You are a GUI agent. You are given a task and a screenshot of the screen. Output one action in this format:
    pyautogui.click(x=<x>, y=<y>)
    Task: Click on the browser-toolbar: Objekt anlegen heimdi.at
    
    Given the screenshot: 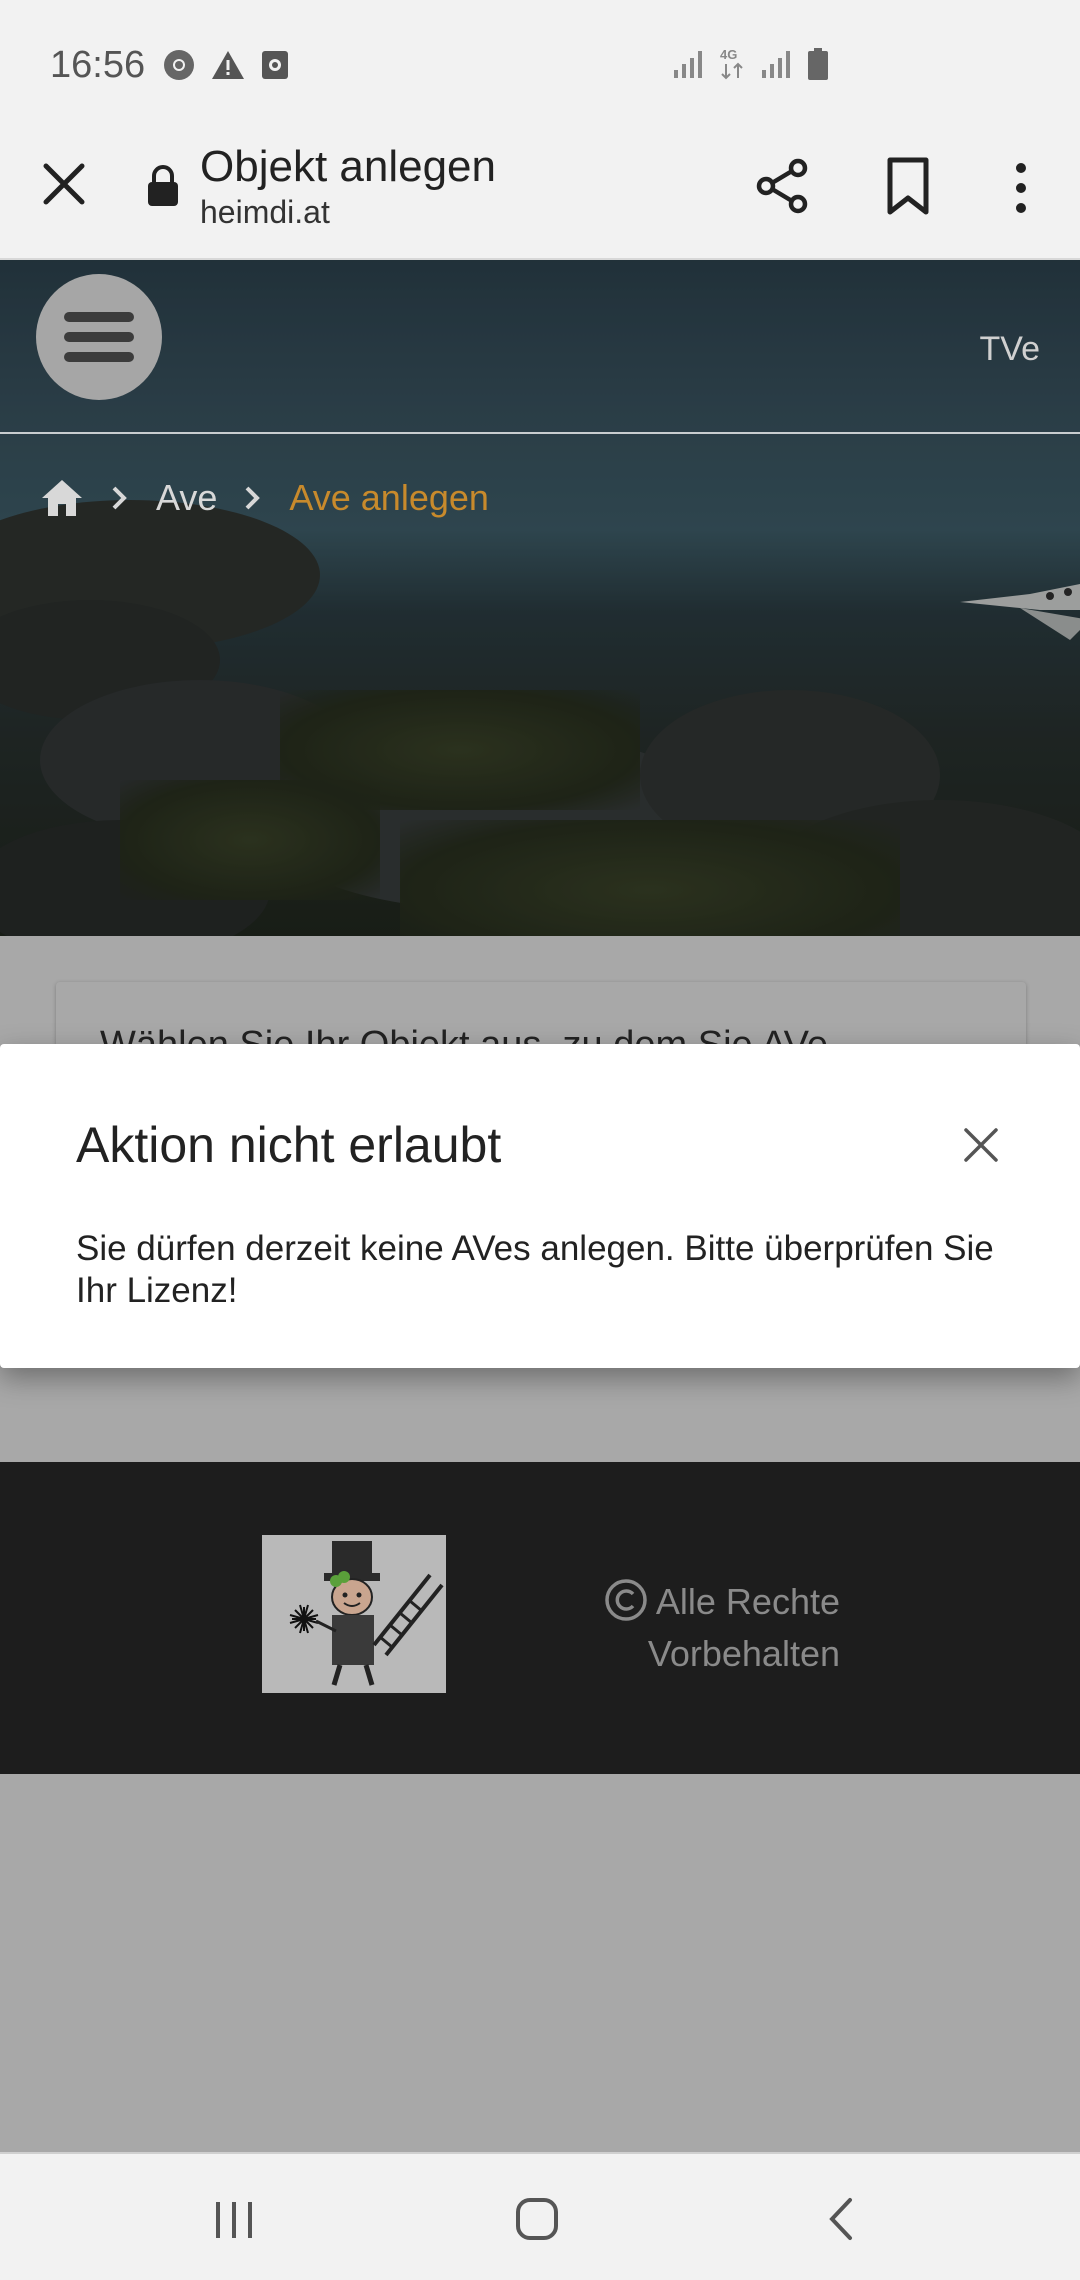 What is the action you would take?
    pyautogui.click(x=540, y=195)
    